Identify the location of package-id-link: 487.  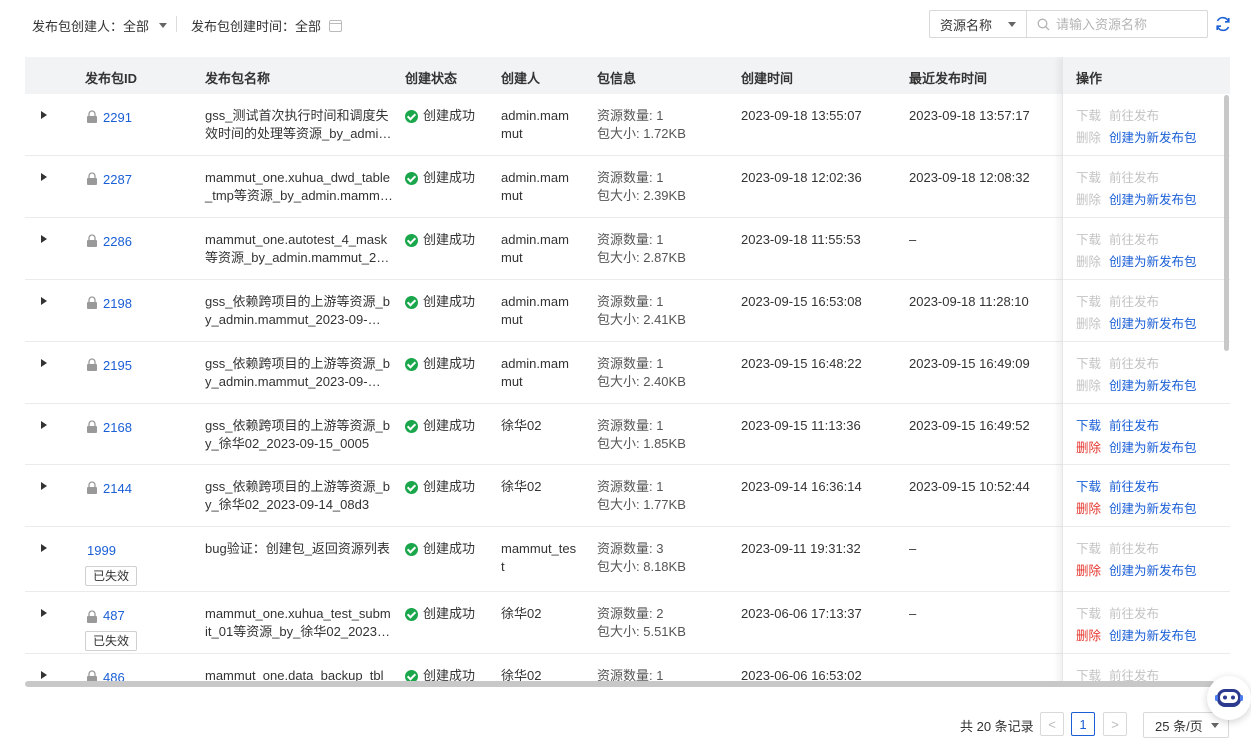
(114, 615).